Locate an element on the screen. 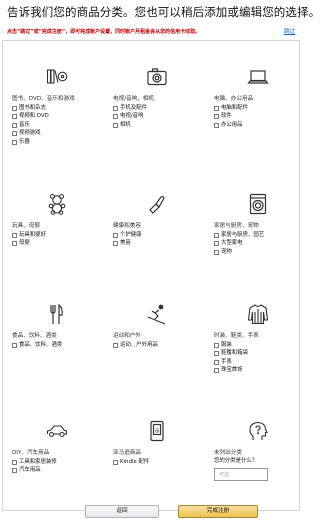 This screenshot has width=320, height=526. teddy-bear-icon is located at coordinates (57, 204).